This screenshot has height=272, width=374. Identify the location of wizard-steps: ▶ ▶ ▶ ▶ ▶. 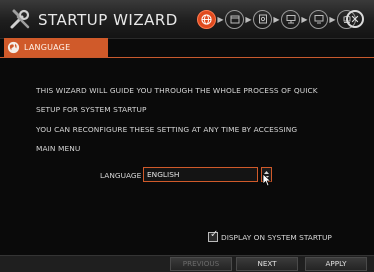
(276, 19).